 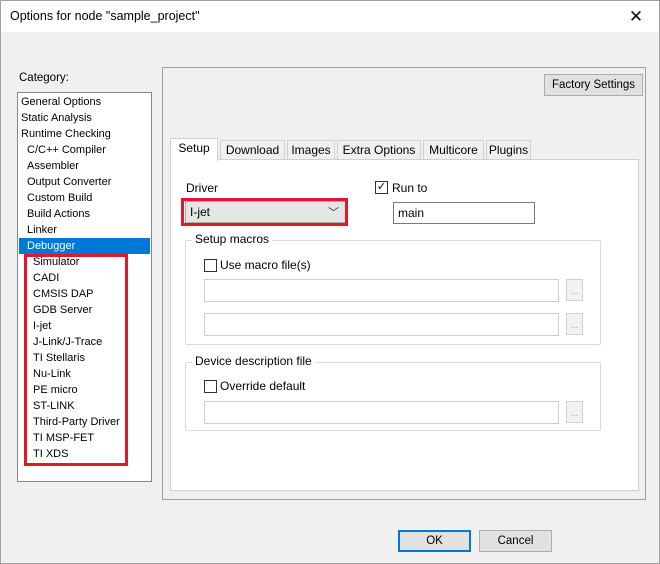 I want to click on category-item-static-analysis: Static Analysis, so click(x=84, y=118).